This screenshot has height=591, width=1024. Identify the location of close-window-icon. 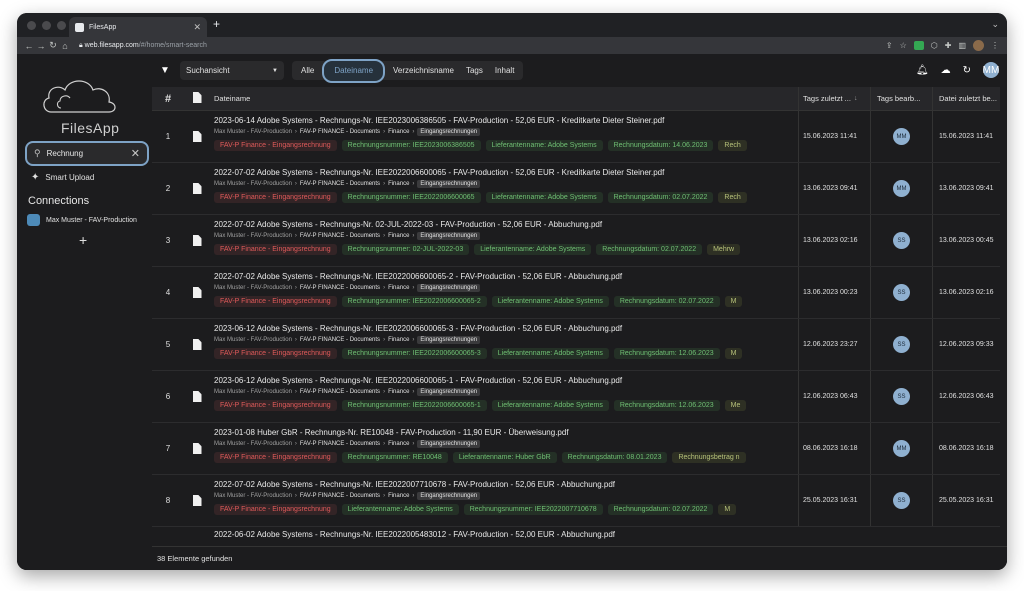
(31, 25).